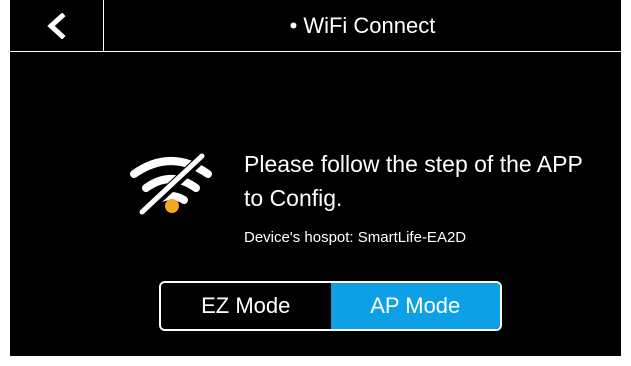 The height and width of the screenshot is (366, 631). I want to click on instruction-line-2: to Config., so click(293, 198).